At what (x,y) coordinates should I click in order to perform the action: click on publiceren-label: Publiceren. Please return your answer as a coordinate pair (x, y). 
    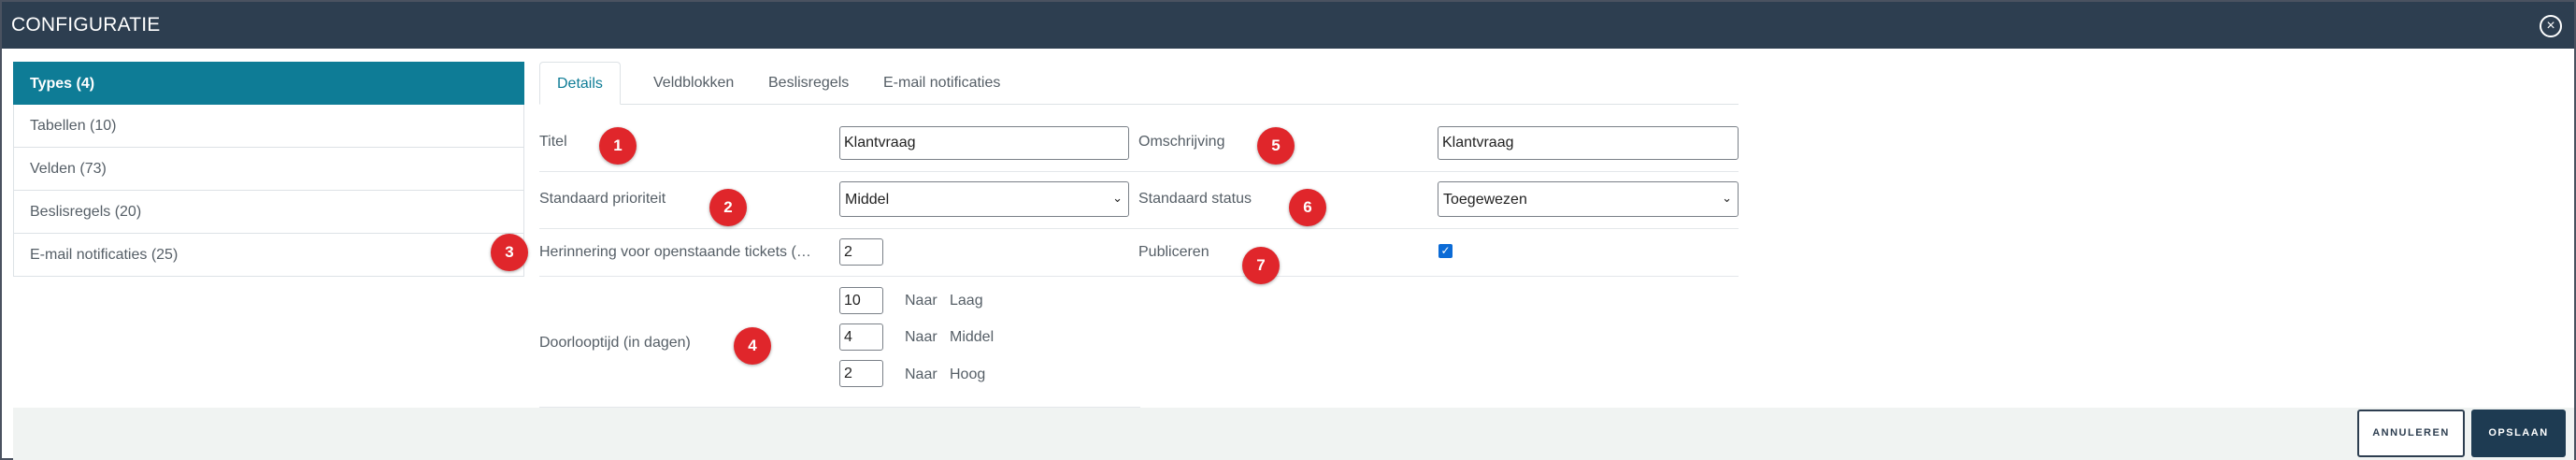
    Looking at the image, I should click on (1173, 252).